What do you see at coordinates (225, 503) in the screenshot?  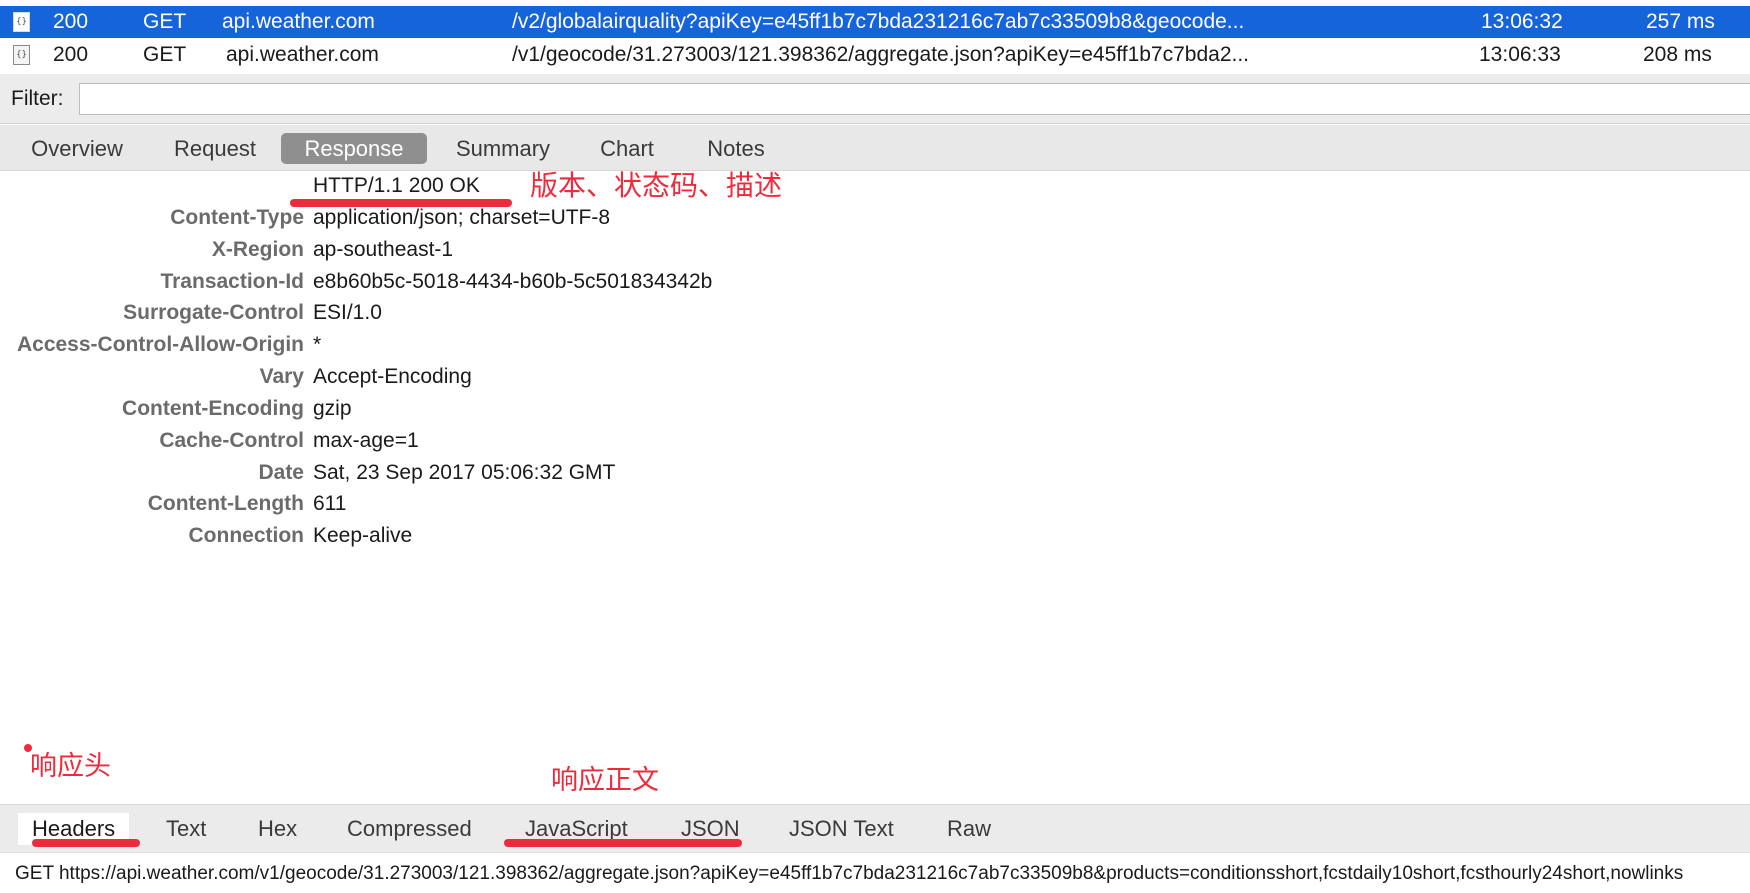 I see `header-name: Content-Length` at bounding box center [225, 503].